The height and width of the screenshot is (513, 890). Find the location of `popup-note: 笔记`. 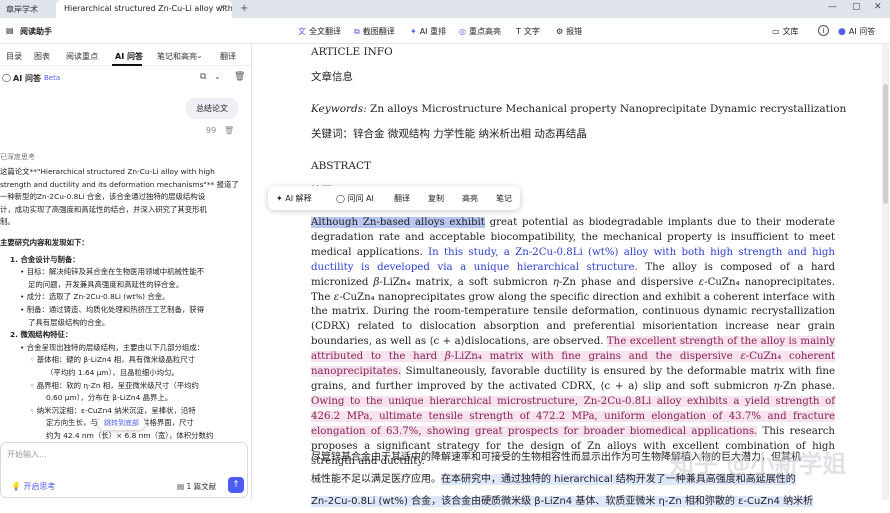

popup-note: 笔记 is located at coordinates (504, 198).